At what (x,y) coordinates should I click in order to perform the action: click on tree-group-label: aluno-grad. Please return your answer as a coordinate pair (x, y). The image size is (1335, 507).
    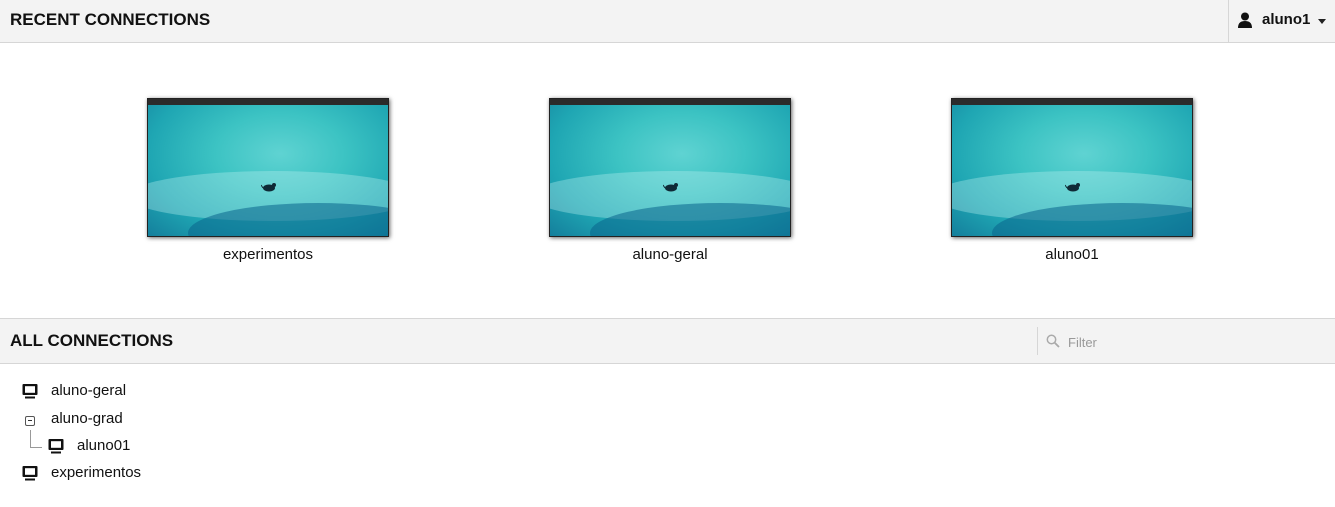
    Looking at the image, I should click on (87, 418).